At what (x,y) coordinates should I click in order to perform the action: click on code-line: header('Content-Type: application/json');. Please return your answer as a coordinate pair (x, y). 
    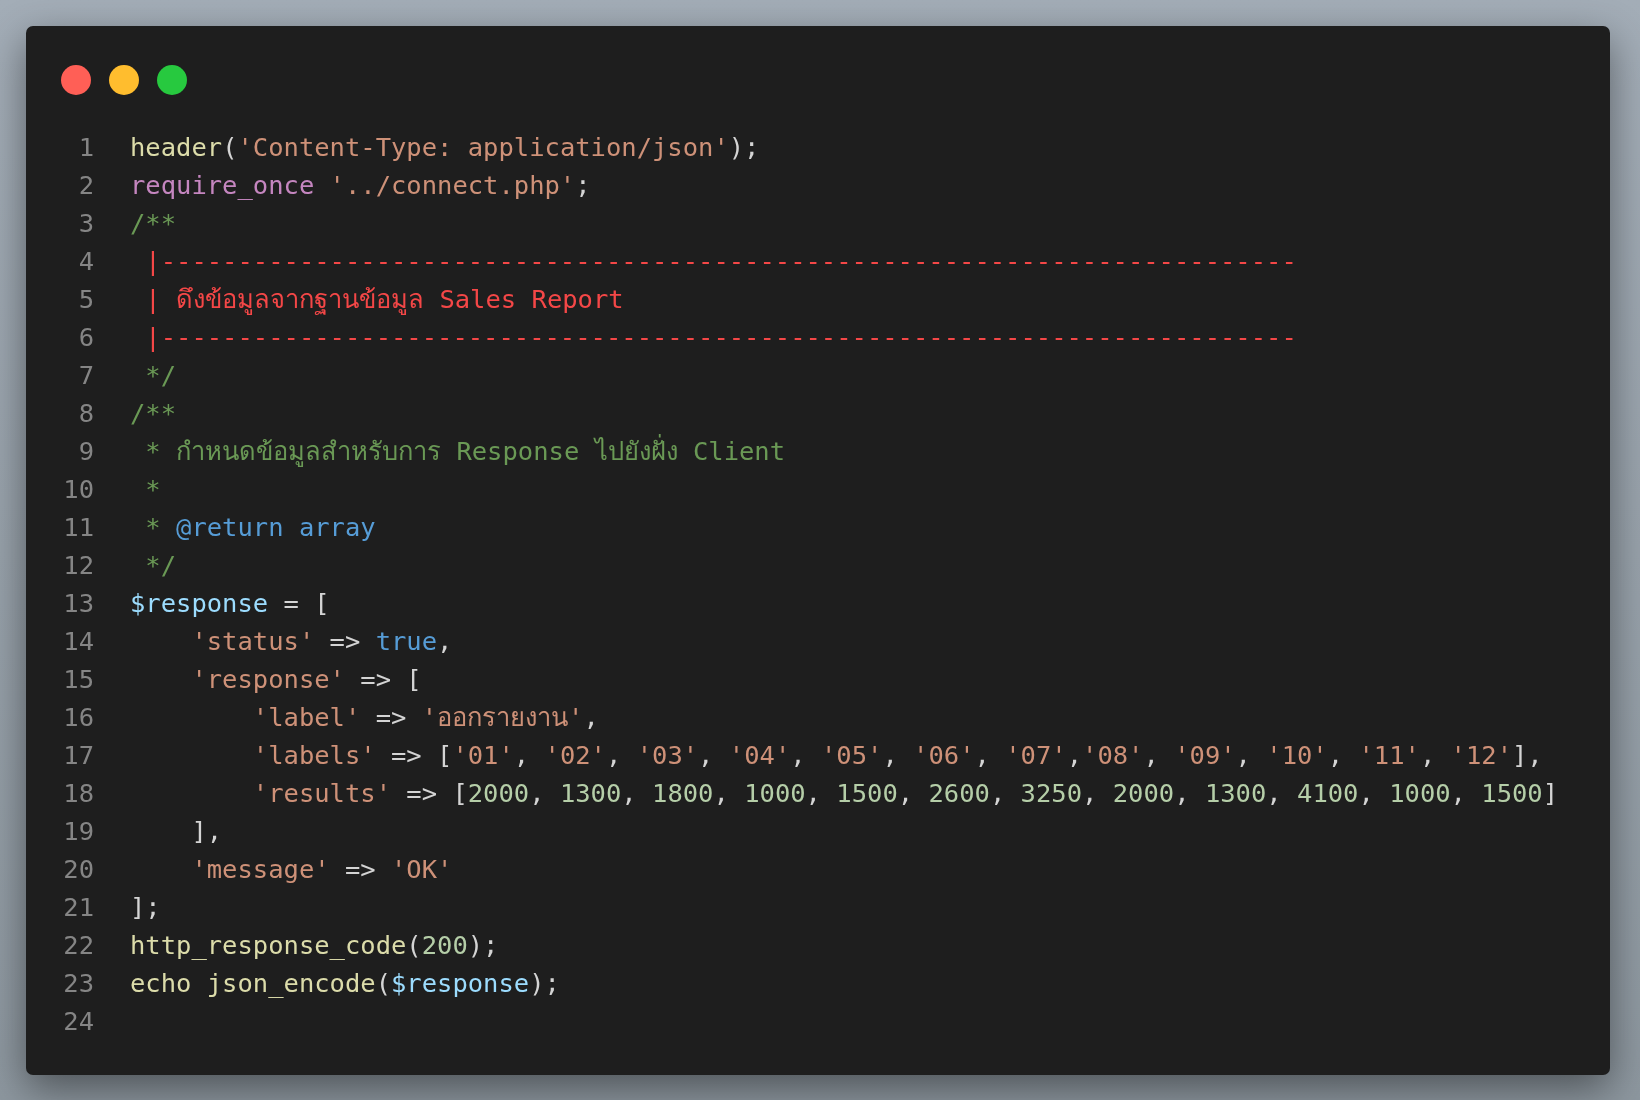
    Looking at the image, I should click on (445, 147).